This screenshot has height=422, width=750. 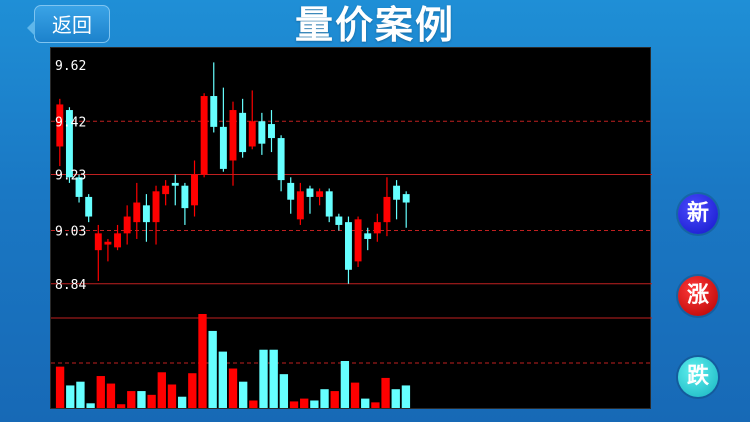 I want to click on y-tick-label: 8.84, so click(x=70, y=285).